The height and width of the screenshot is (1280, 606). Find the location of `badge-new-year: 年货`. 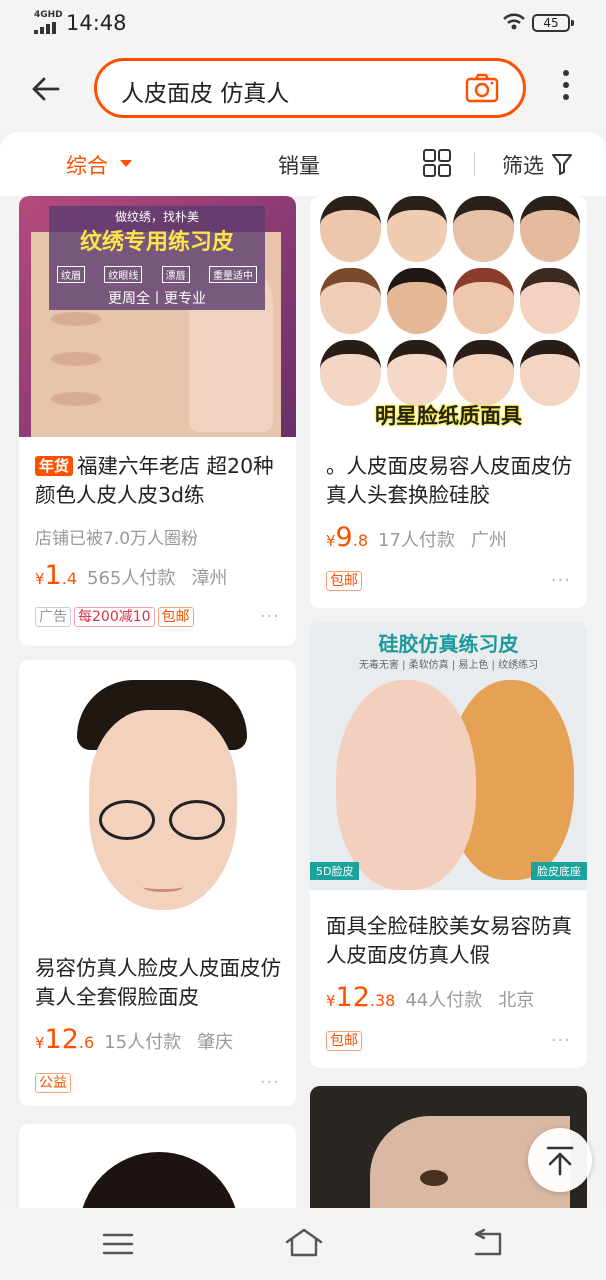

badge-new-year: 年货 is located at coordinates (54, 466).